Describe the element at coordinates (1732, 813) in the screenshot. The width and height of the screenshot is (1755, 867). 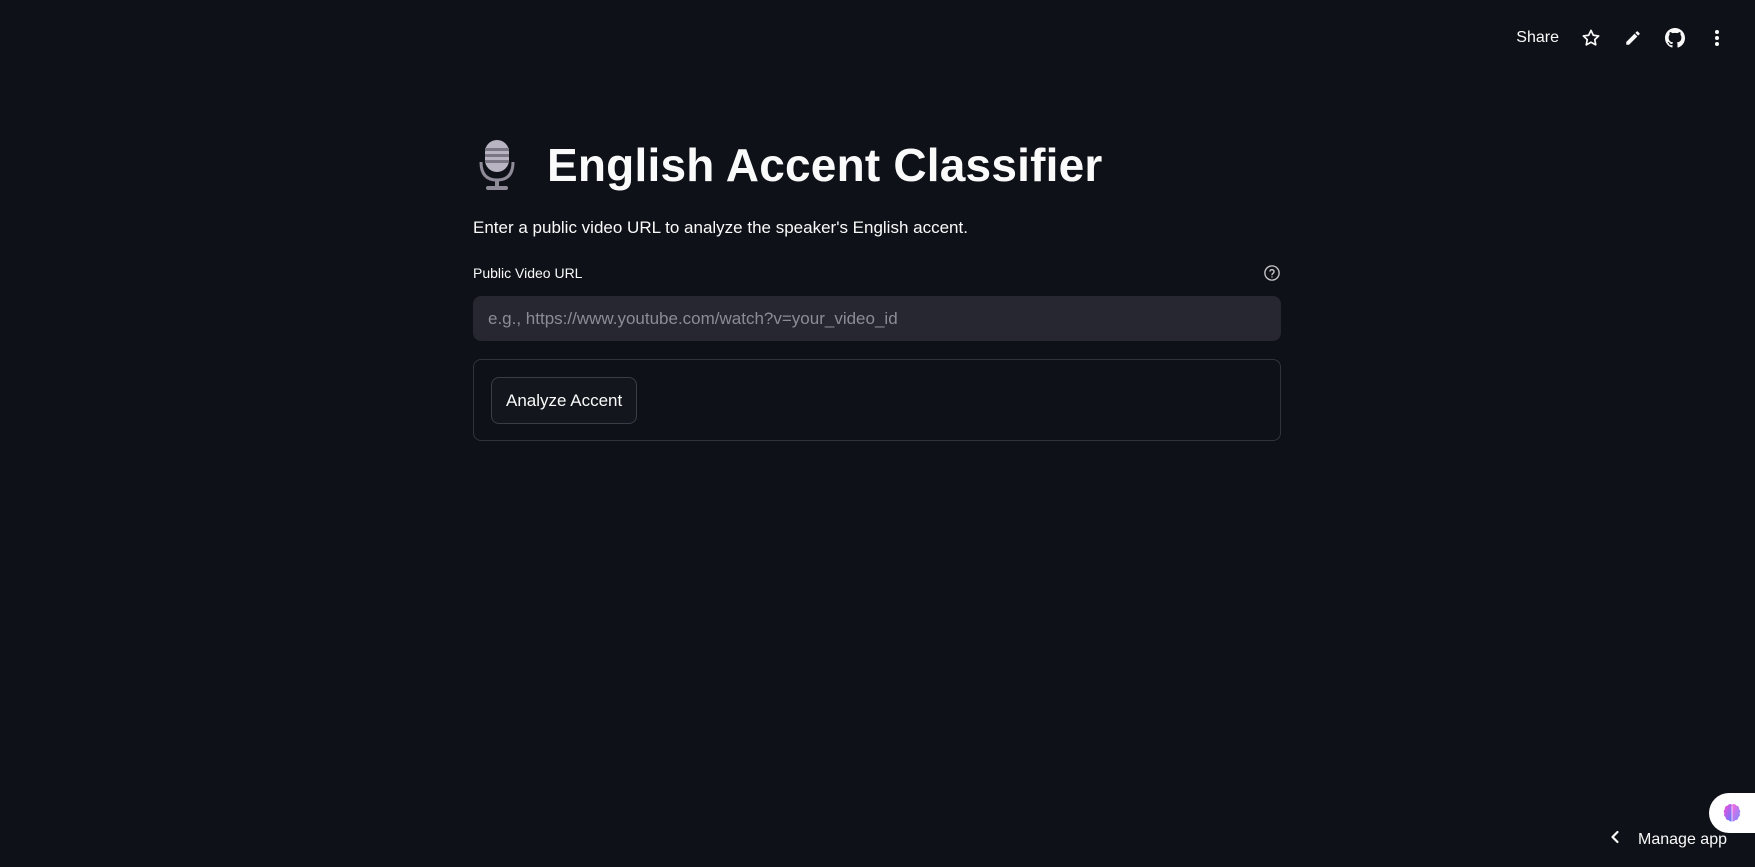
I see `brain-icon` at that location.